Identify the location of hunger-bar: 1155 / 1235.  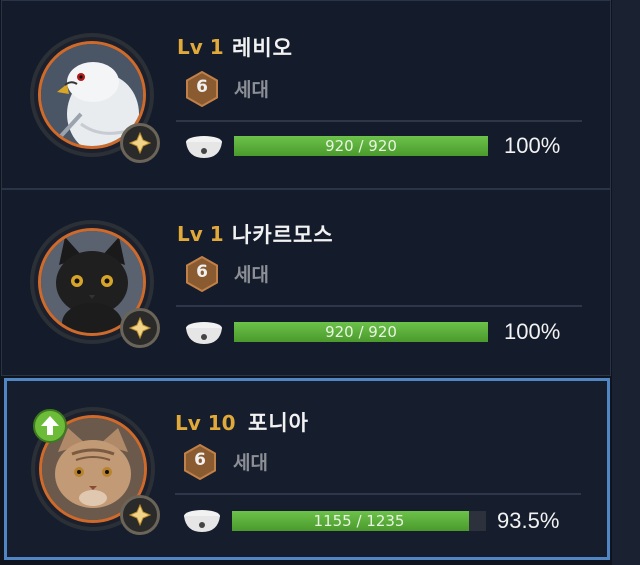
(359, 521).